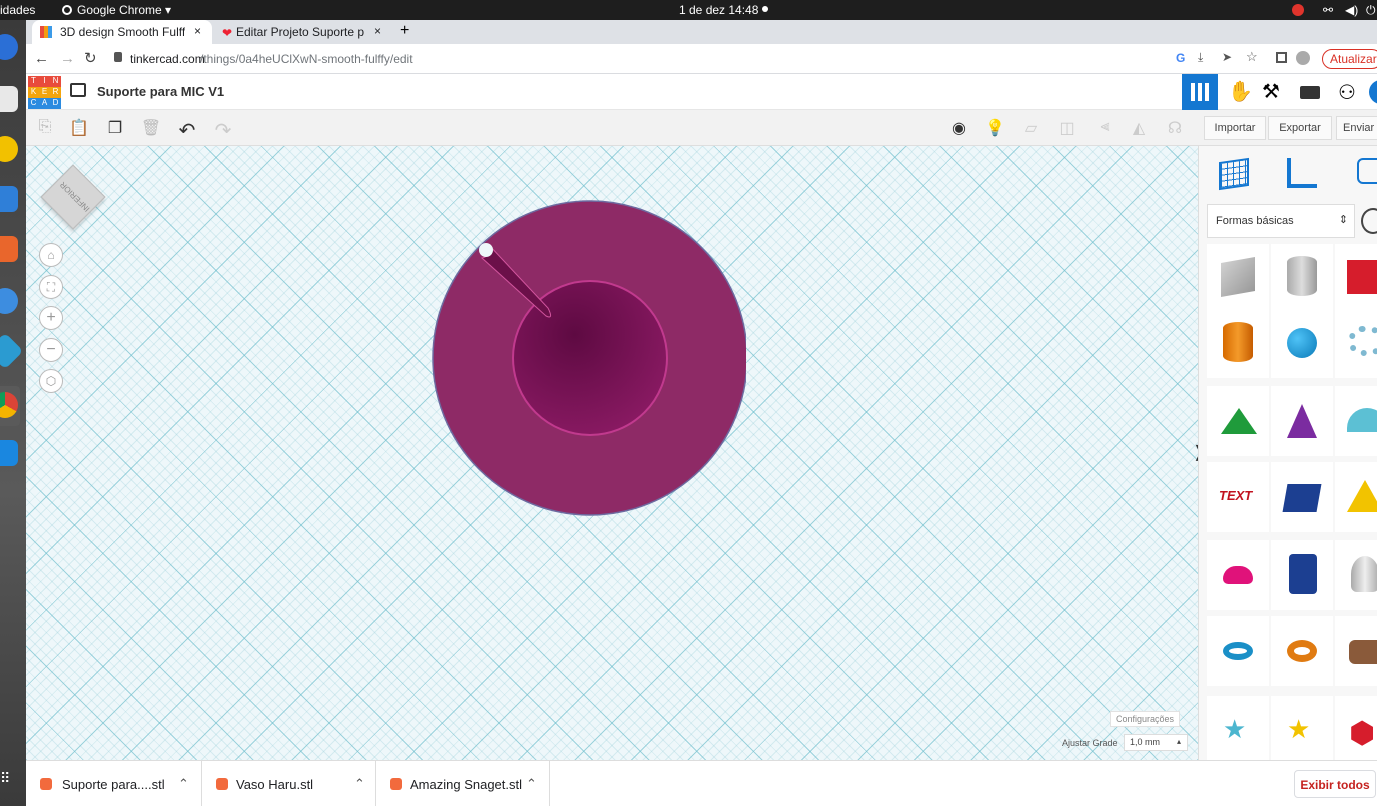  I want to click on reload-icon: ↻, so click(90, 58).